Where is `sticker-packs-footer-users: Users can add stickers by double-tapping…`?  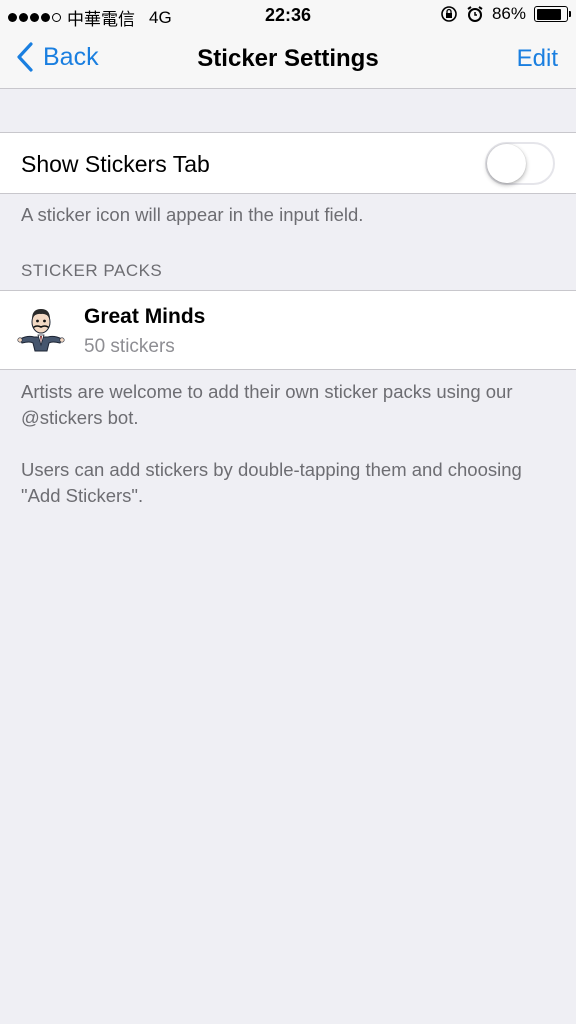
sticker-packs-footer-users: Users can add stickers by double-tapping… is located at coordinates (271, 482).